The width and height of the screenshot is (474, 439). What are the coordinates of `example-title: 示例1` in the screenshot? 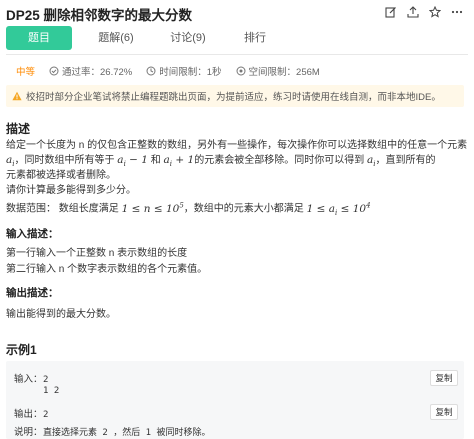 It's located at (21, 350).